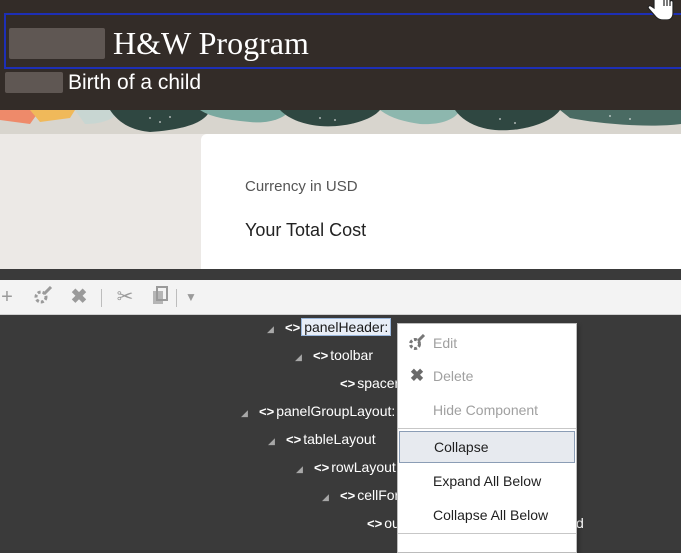  What do you see at coordinates (318, 411) in the screenshot?
I see `tree-node-panelgrouplayout: ◢ <> panelGroupLayout:` at bounding box center [318, 411].